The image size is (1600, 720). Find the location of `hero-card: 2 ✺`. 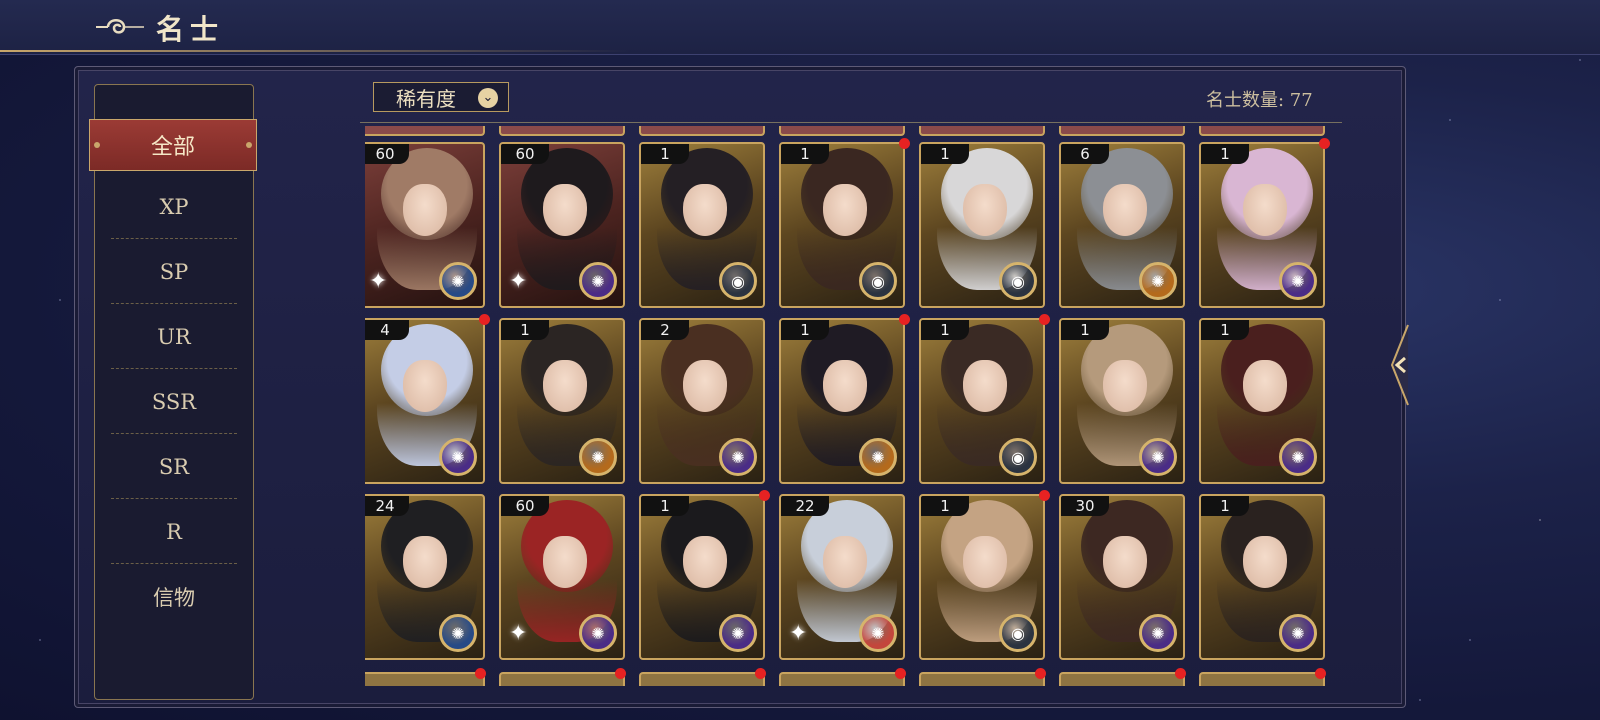

hero-card: 2 ✺ is located at coordinates (702, 401).